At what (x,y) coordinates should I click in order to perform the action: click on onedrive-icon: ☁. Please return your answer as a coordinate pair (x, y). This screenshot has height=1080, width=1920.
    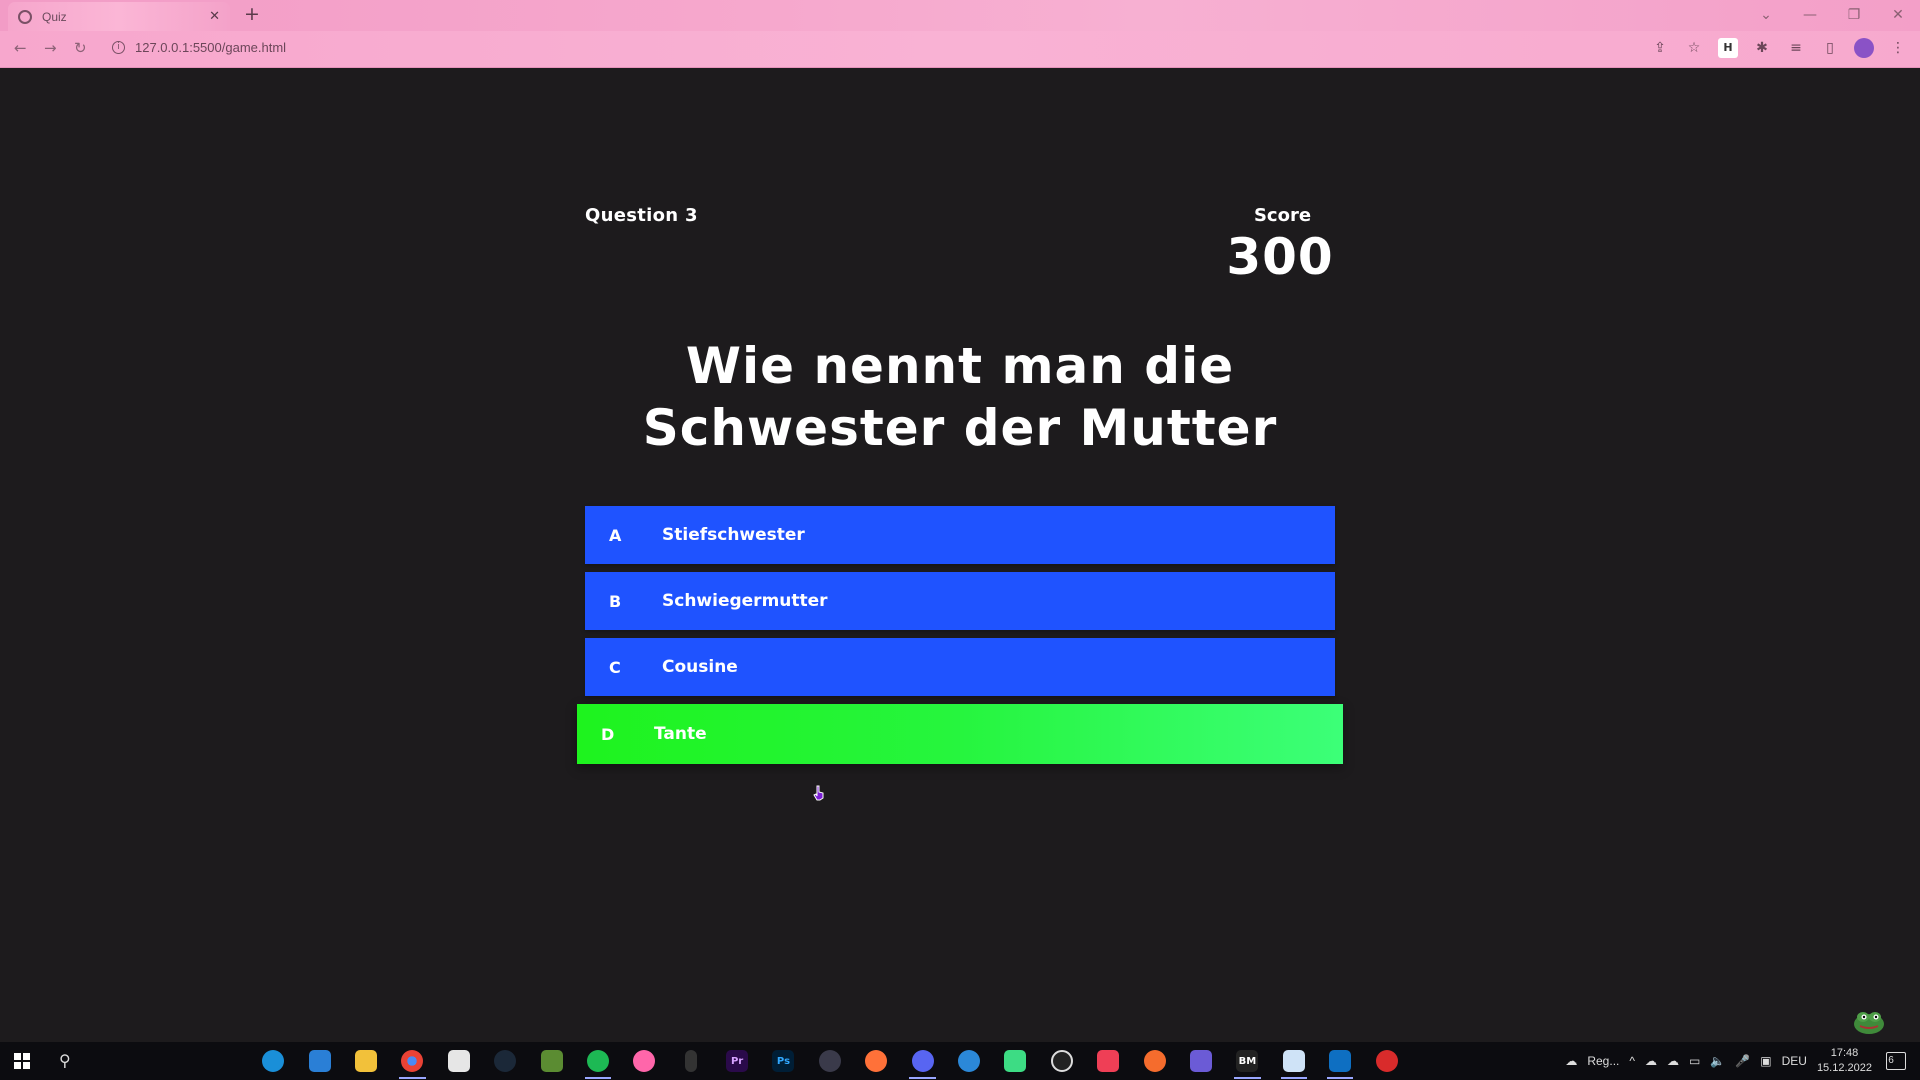
    Looking at the image, I should click on (1651, 1061).